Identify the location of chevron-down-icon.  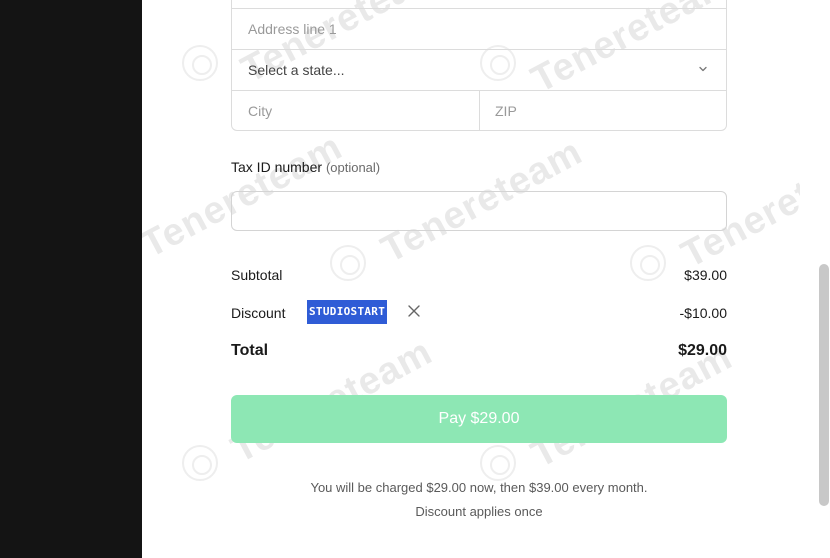
(703, 69).